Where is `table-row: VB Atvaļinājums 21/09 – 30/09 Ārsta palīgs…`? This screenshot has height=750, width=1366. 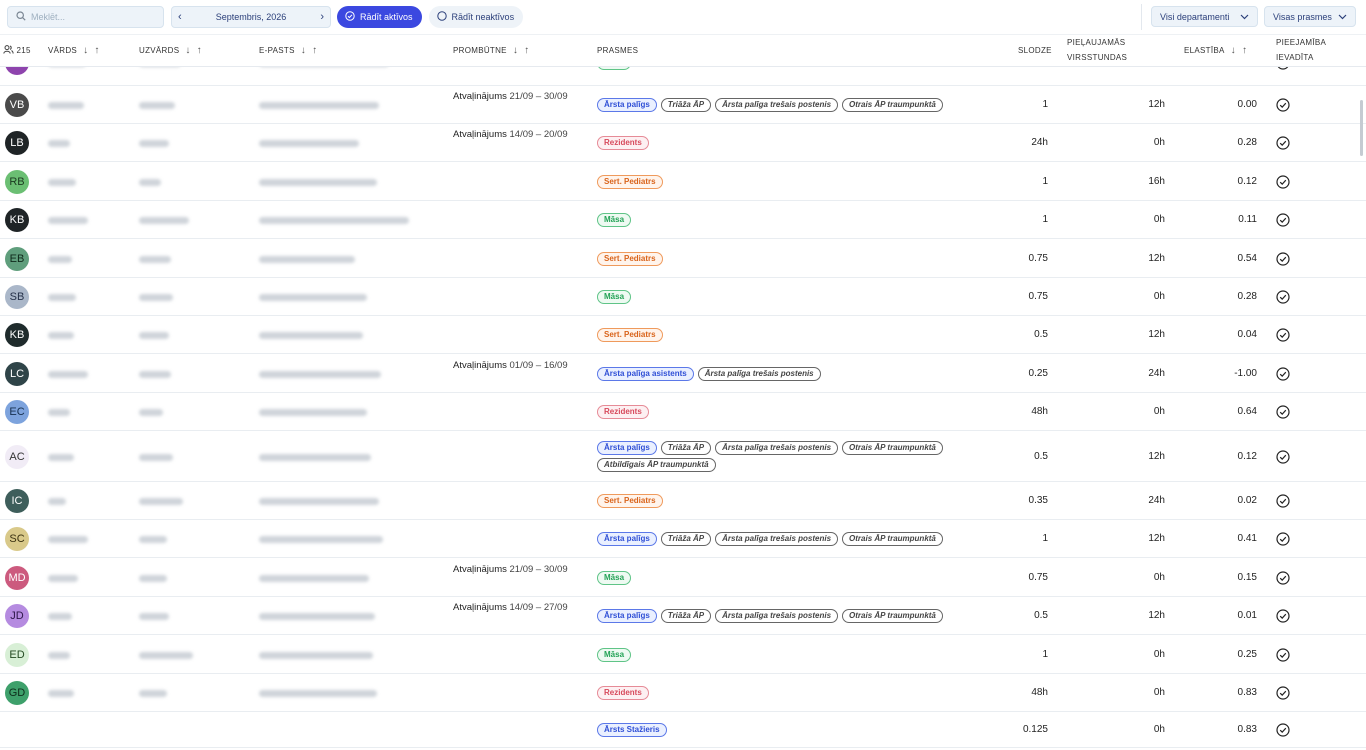 table-row: VB Atvaļinājums 21/09 – 30/09 Ārsta palīgs… is located at coordinates (683, 105).